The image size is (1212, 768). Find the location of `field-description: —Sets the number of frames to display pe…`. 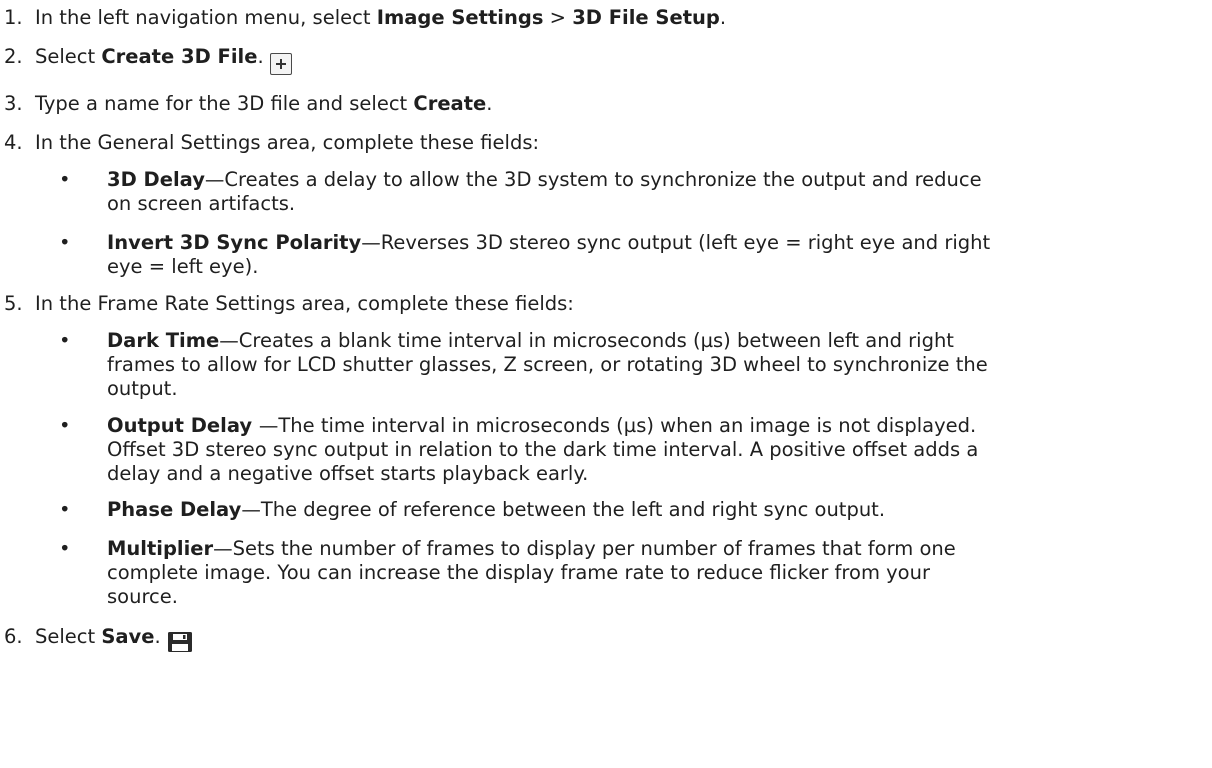

field-description: —Sets the number of frames to display pe… is located at coordinates (584, 548).